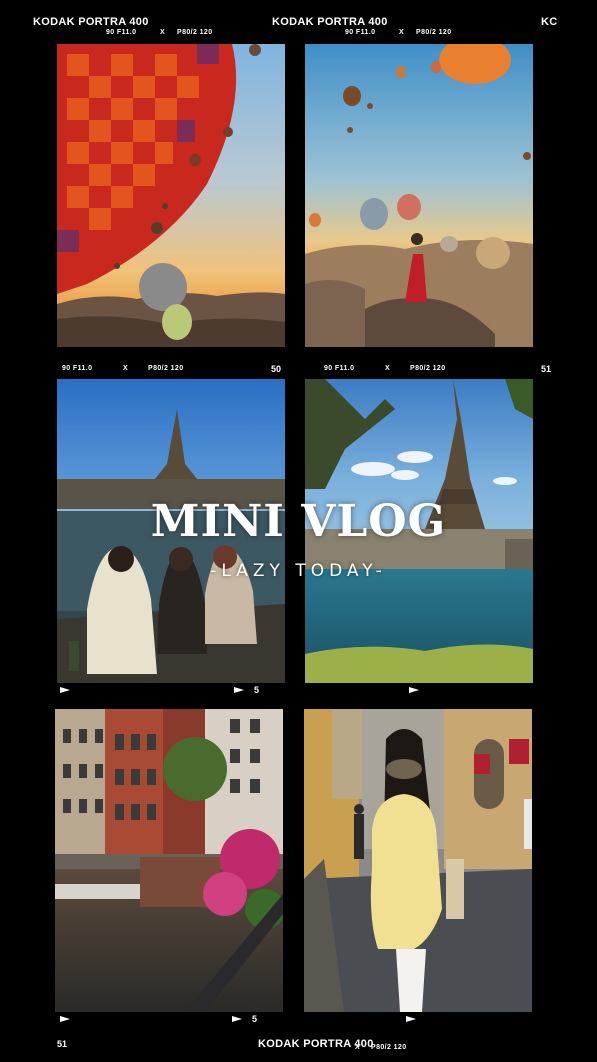 The width and height of the screenshot is (597, 1062). Describe the element at coordinates (419, 195) in the screenshot. I see `photo-balloons-woman-red-dress` at that location.